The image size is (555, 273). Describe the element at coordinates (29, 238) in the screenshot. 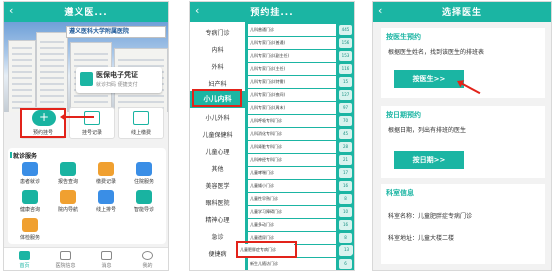

I see `grid-item-label: 体检服务` at that location.